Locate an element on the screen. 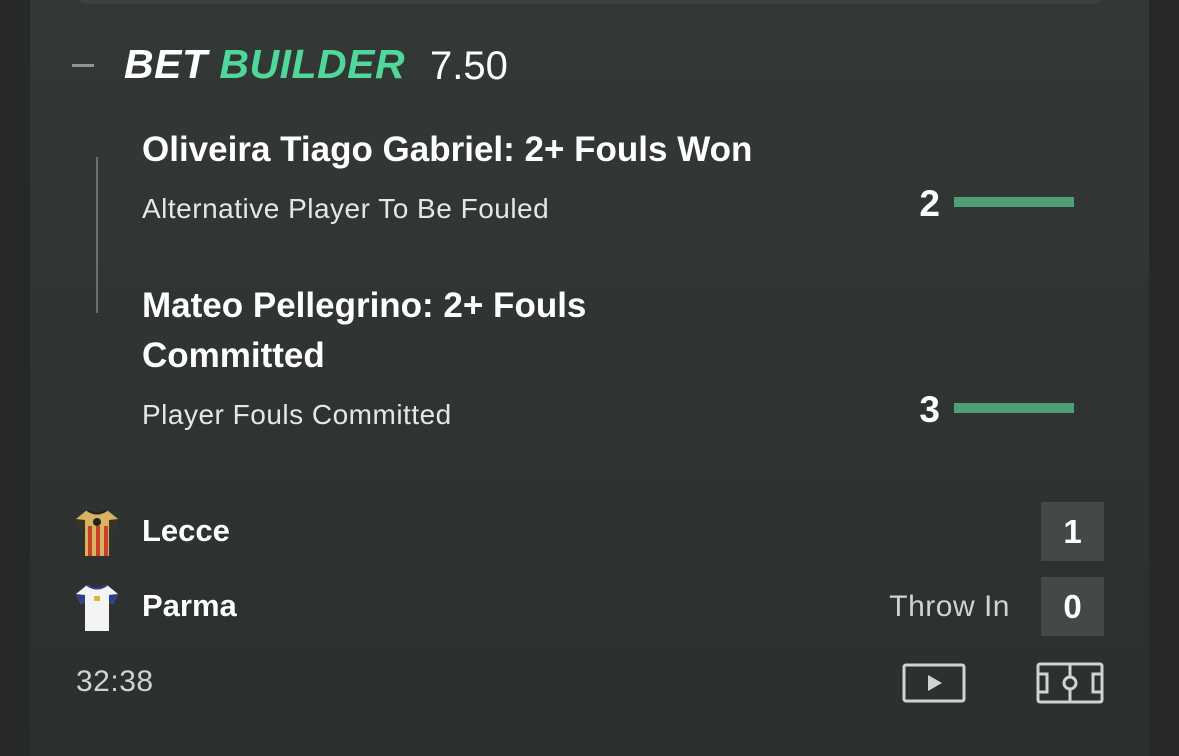 The height and width of the screenshot is (756, 1179). match-status: Throw In is located at coordinates (949, 606).